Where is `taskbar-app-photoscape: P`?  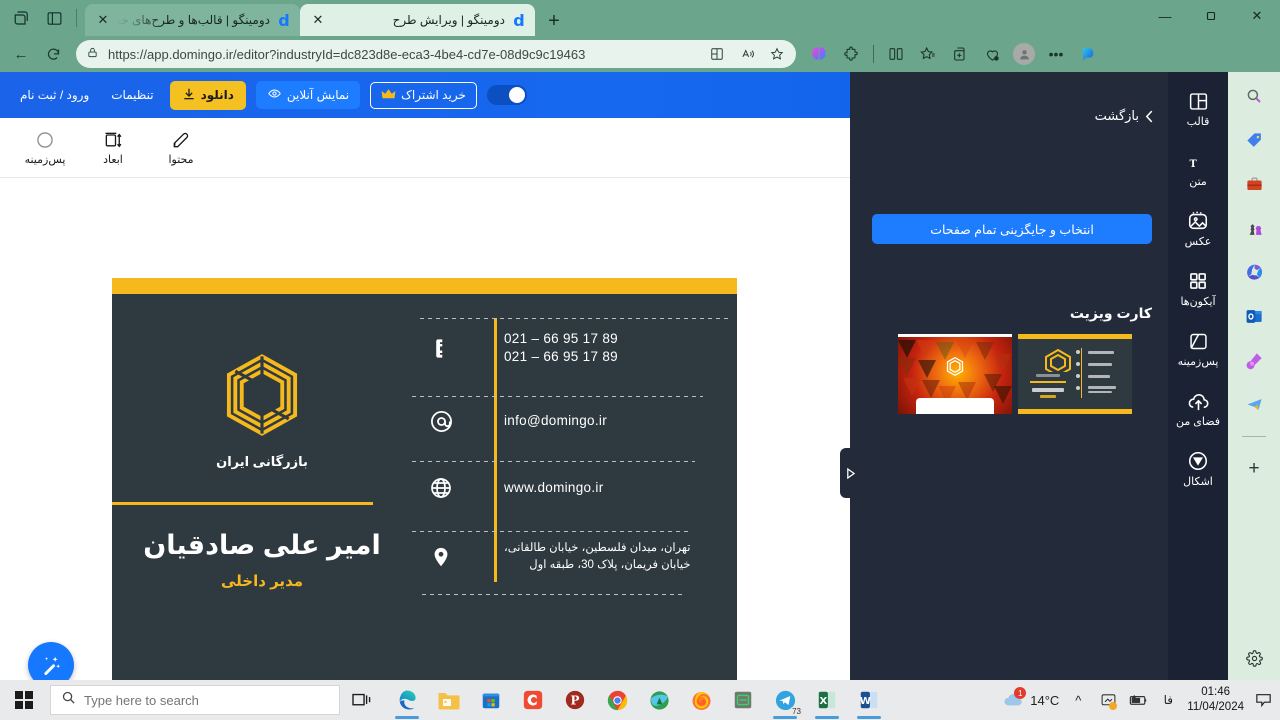 taskbar-app-photoscape: P is located at coordinates (575, 700).